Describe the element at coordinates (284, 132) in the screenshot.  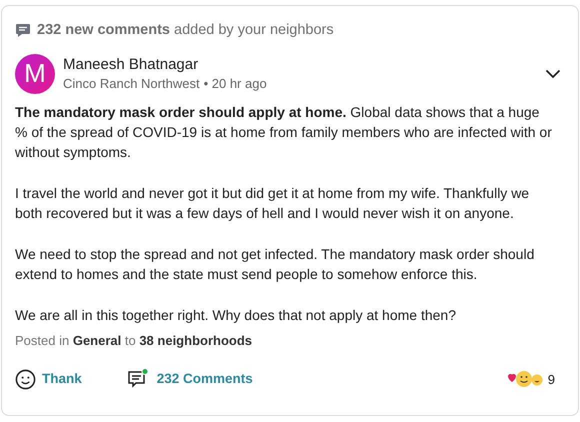
I see `post-paragraph: The mandatory mask order should apply at home. Global data shows that a huge % of the spread of COVID-19 is at home from family members who are infected with or without symptoms.` at that location.